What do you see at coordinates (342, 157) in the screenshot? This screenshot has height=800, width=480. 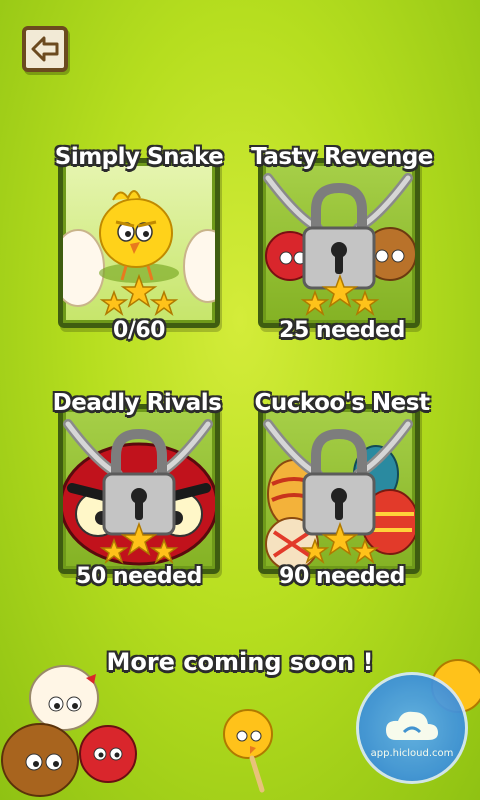 I see `pack-title: Tasty Revenge` at bounding box center [342, 157].